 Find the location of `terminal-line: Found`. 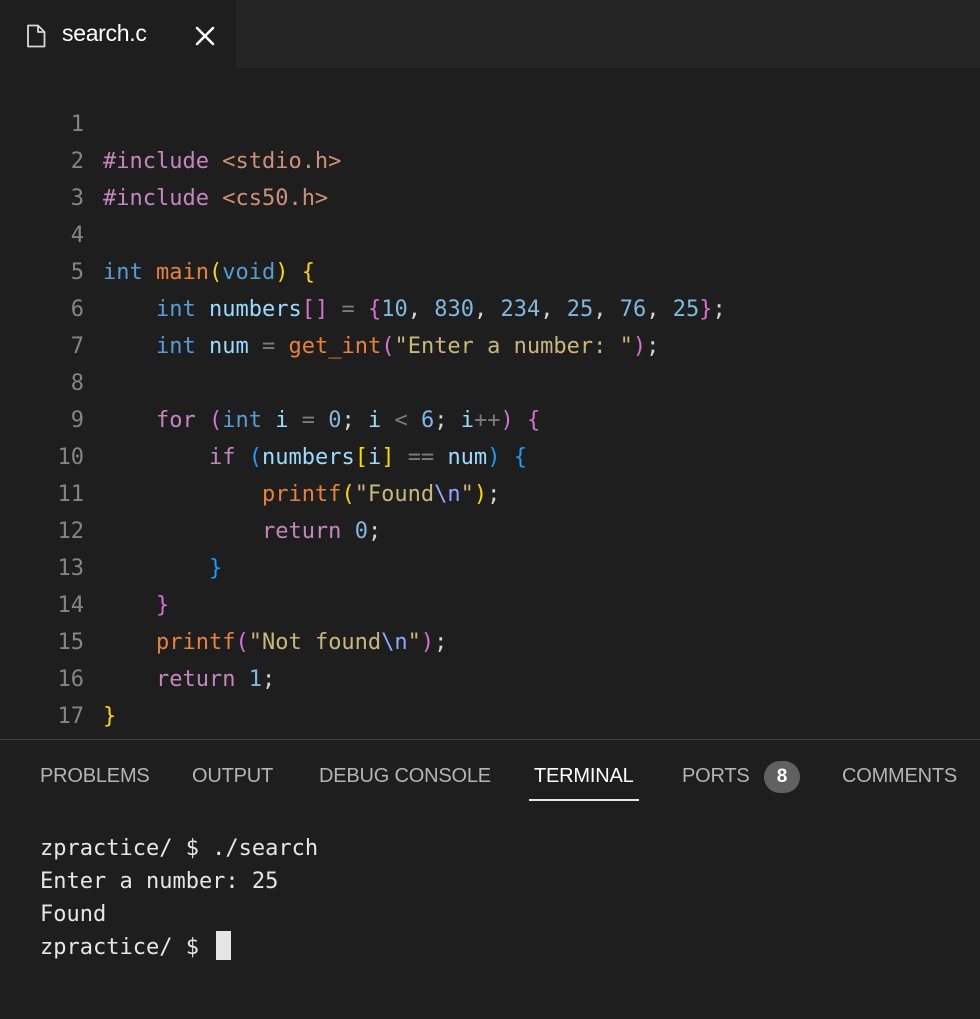

terminal-line: Found is located at coordinates (73, 914).